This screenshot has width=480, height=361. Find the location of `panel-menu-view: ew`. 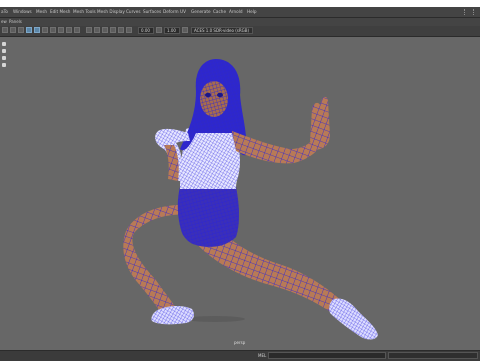

panel-menu-view: ew is located at coordinates (4, 21).